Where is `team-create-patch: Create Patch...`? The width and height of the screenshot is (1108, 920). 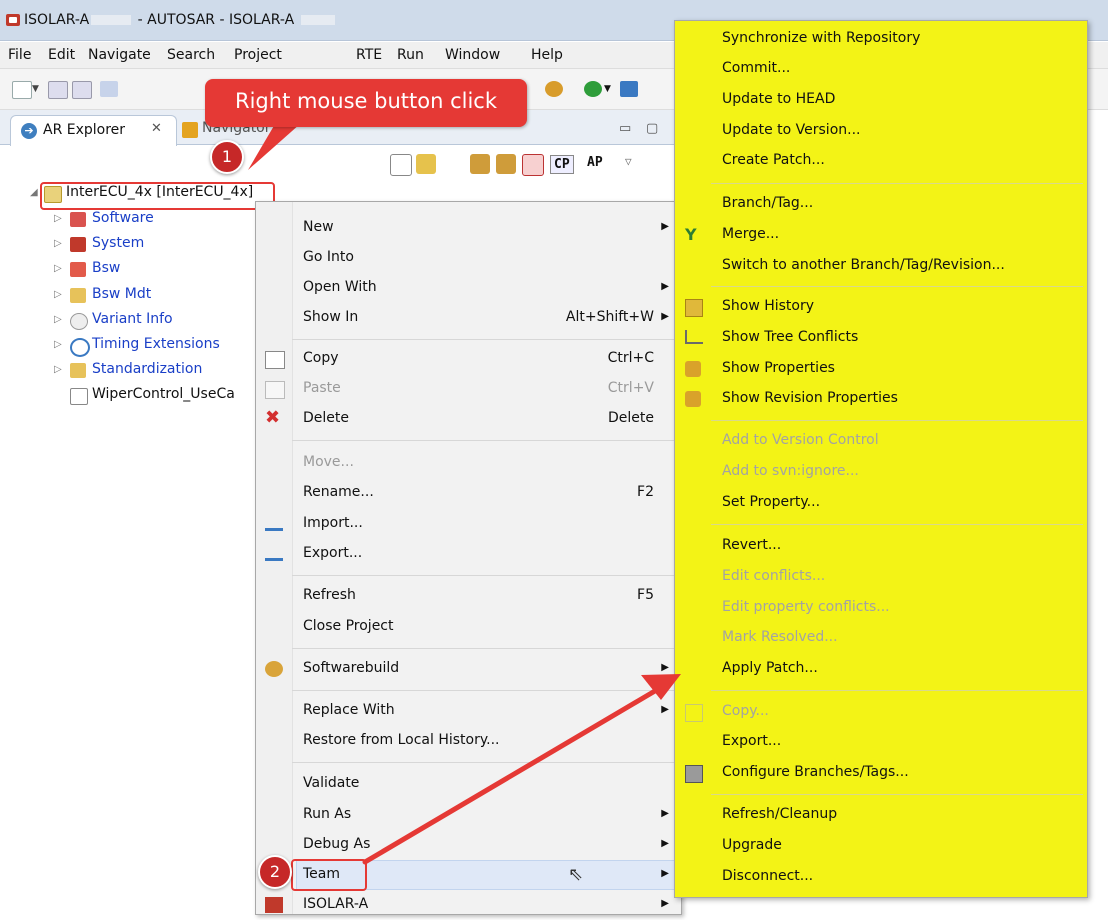
team-create-patch: Create Patch... is located at coordinates (881, 161).